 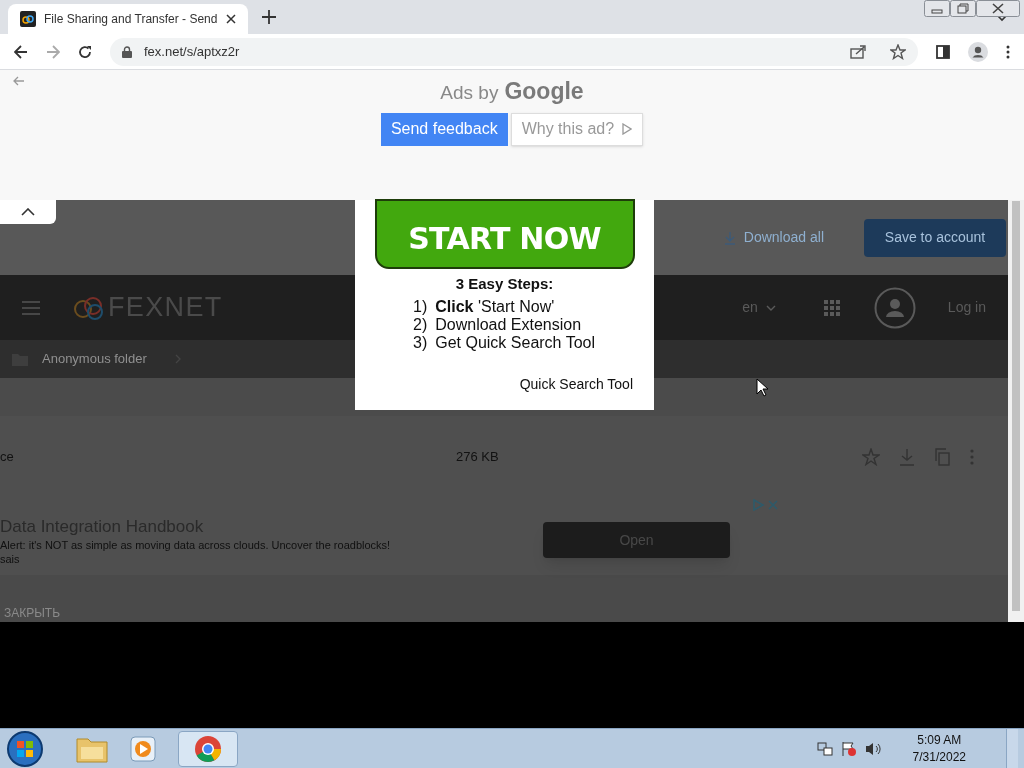 I want to click on new-tab-icon, so click(x=269, y=17).